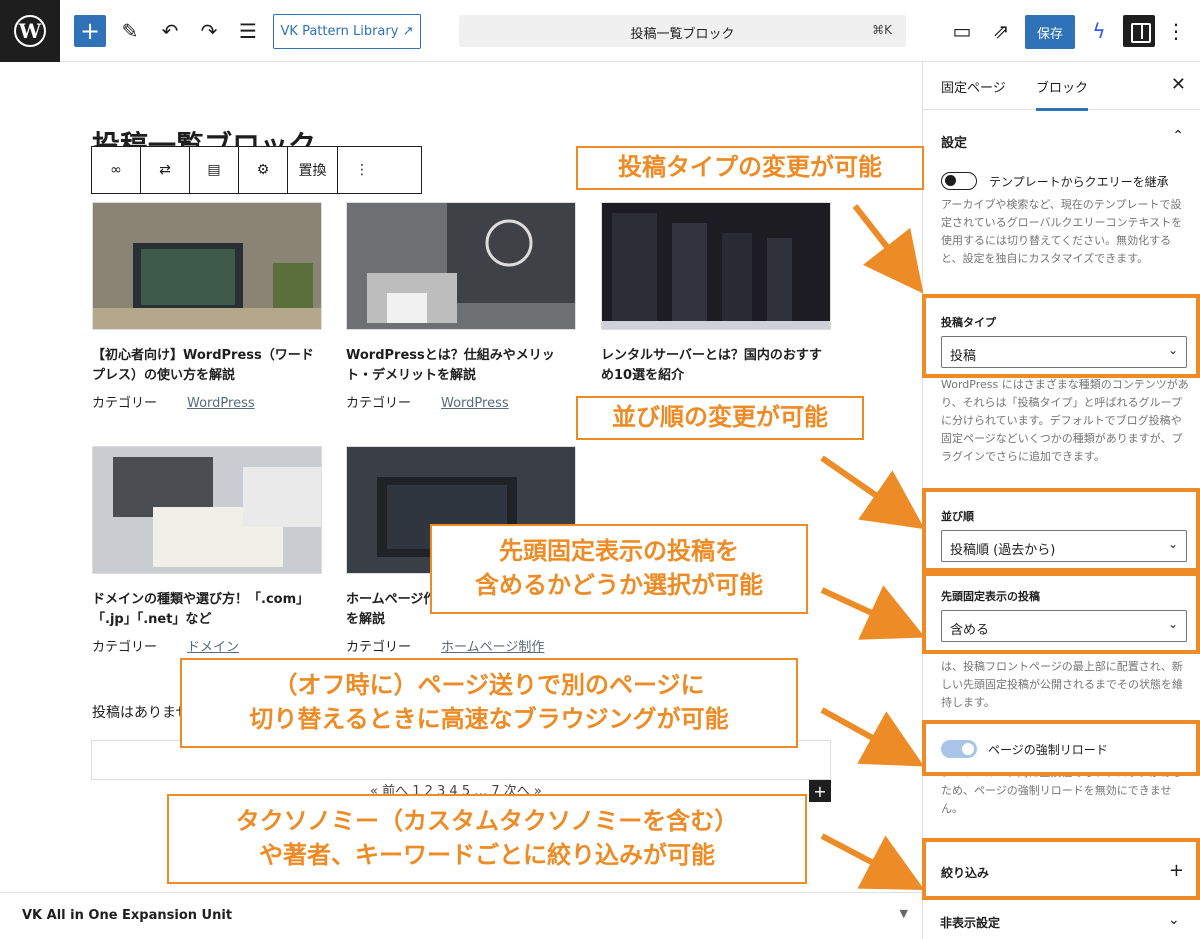 This screenshot has height=939, width=1200. Describe the element at coordinates (213, 647) in the screenshot. I see `category-link: ドメイン` at that location.